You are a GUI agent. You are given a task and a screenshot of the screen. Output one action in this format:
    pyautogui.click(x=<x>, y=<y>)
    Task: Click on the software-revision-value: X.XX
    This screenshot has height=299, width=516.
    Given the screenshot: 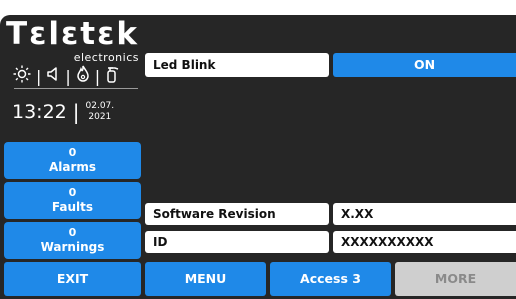 What is the action you would take?
    pyautogui.click(x=424, y=214)
    